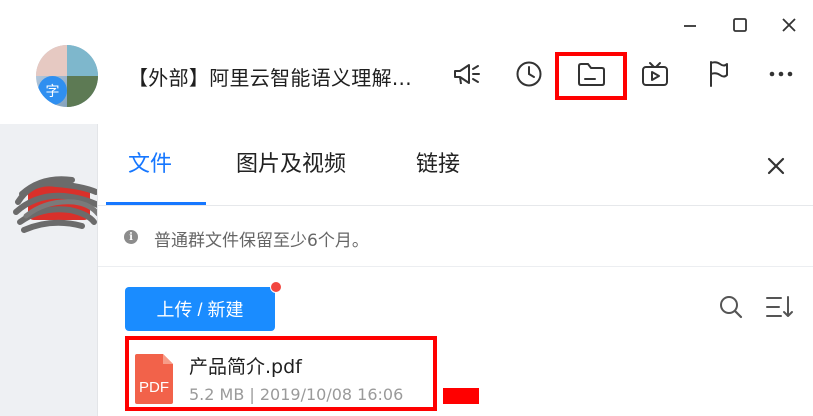 This screenshot has height=416, width=813. Describe the element at coordinates (781, 74) in the screenshot. I see `more-icon` at that location.